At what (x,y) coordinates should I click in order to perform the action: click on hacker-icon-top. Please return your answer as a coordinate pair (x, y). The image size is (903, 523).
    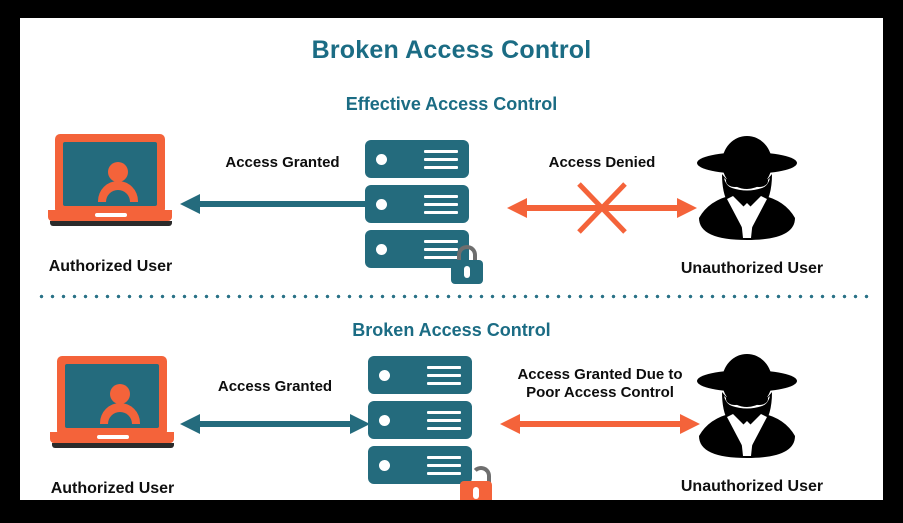
    Looking at the image, I should click on (747, 189).